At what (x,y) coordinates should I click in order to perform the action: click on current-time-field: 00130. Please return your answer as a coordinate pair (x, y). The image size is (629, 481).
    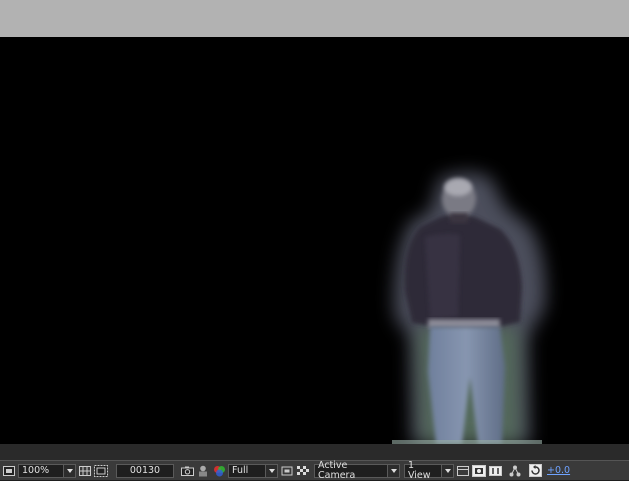
    Looking at the image, I should click on (145, 470).